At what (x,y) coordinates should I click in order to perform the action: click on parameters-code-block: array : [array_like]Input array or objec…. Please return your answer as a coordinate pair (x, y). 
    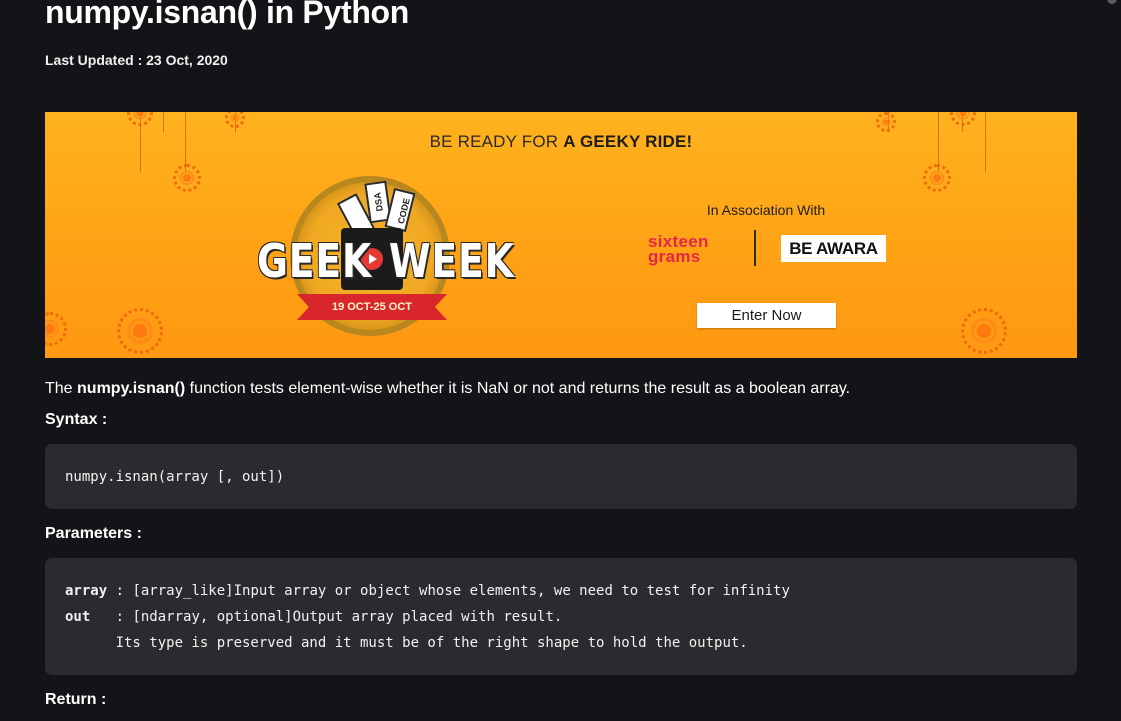
    Looking at the image, I should click on (561, 616).